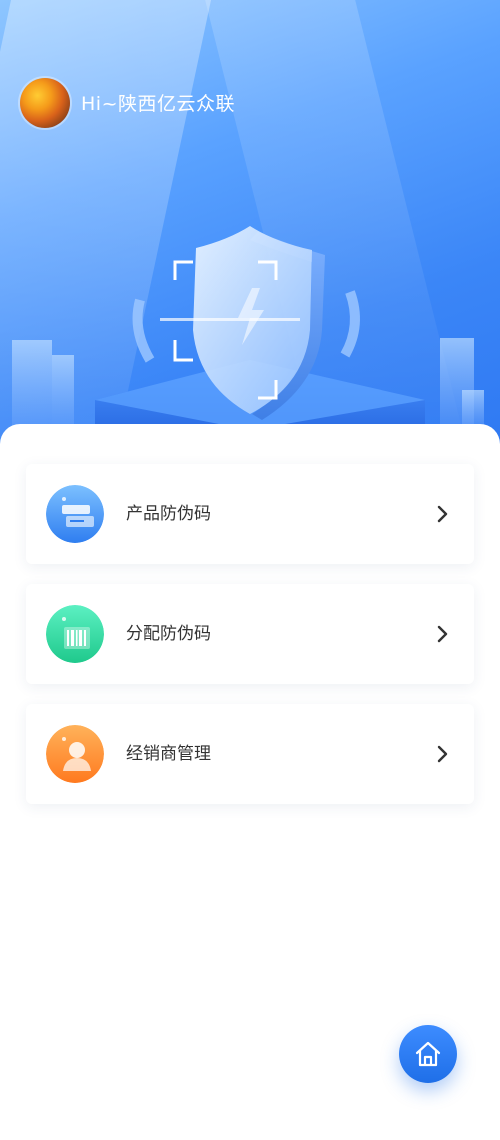 Image resolution: width=500 pixels, height=1140 pixels. Describe the element at coordinates (45, 103) in the screenshot. I see `avatar` at that location.